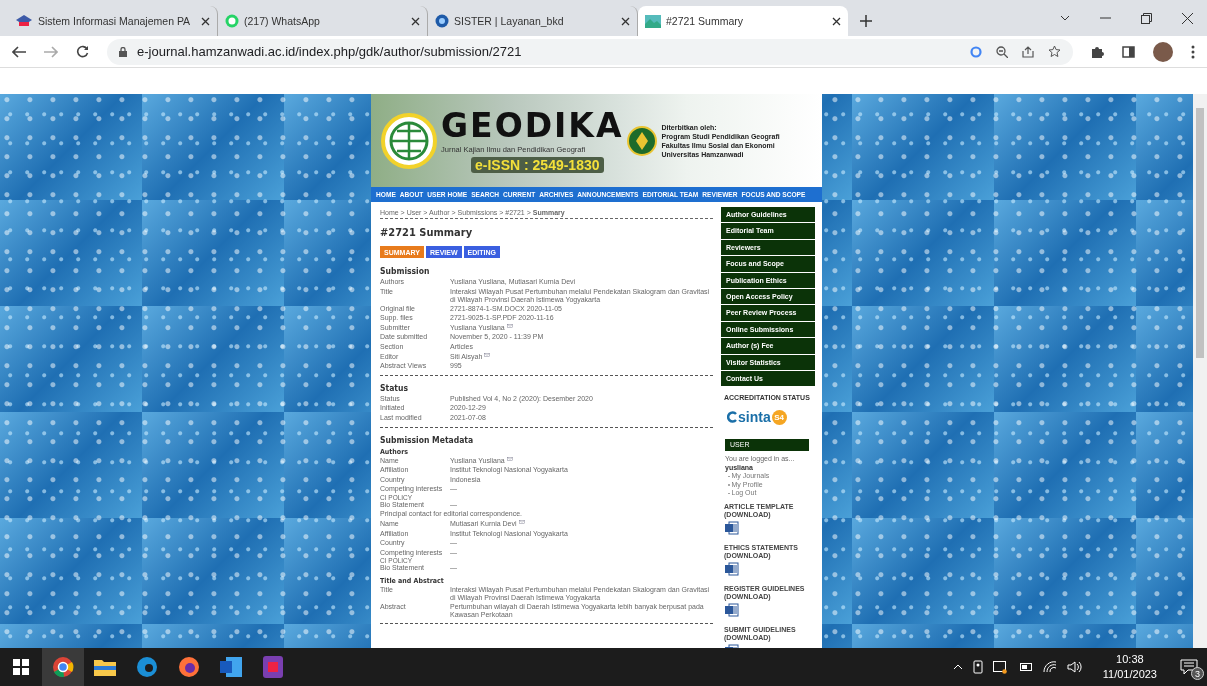  What do you see at coordinates (329, 51) in the screenshot?
I see `url-text: e-journal.hamzanwadi.ac.id/index.php/gdk/author/submission/2721` at bounding box center [329, 51].